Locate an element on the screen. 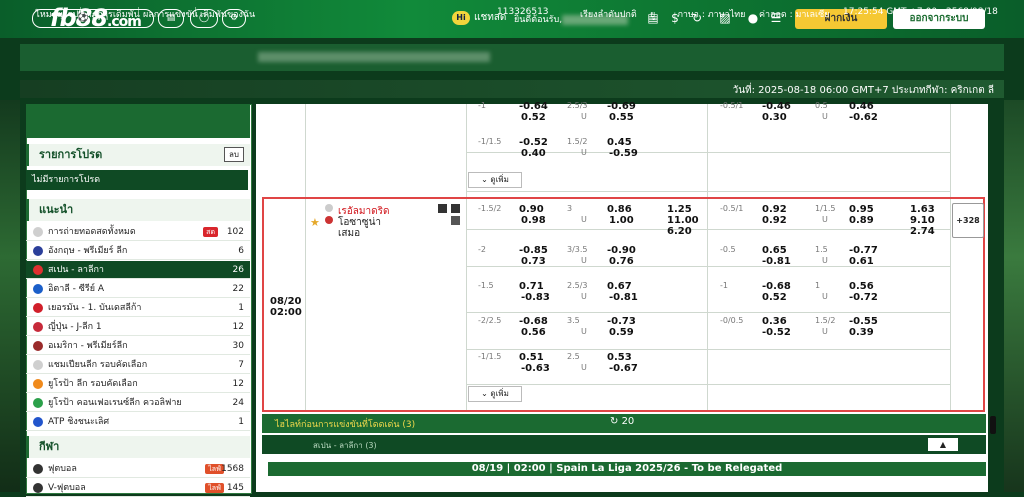 This screenshot has height=497, width=1024. league-count: 24 is located at coordinates (238, 403).